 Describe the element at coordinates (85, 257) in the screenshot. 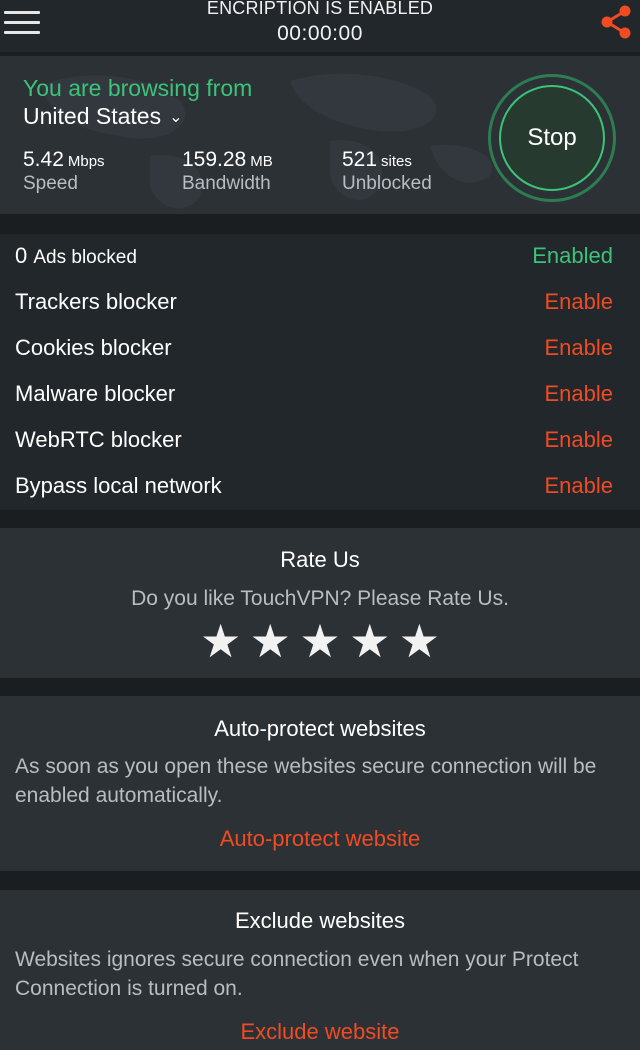

I see `blocker-name: Ads blocked` at that location.